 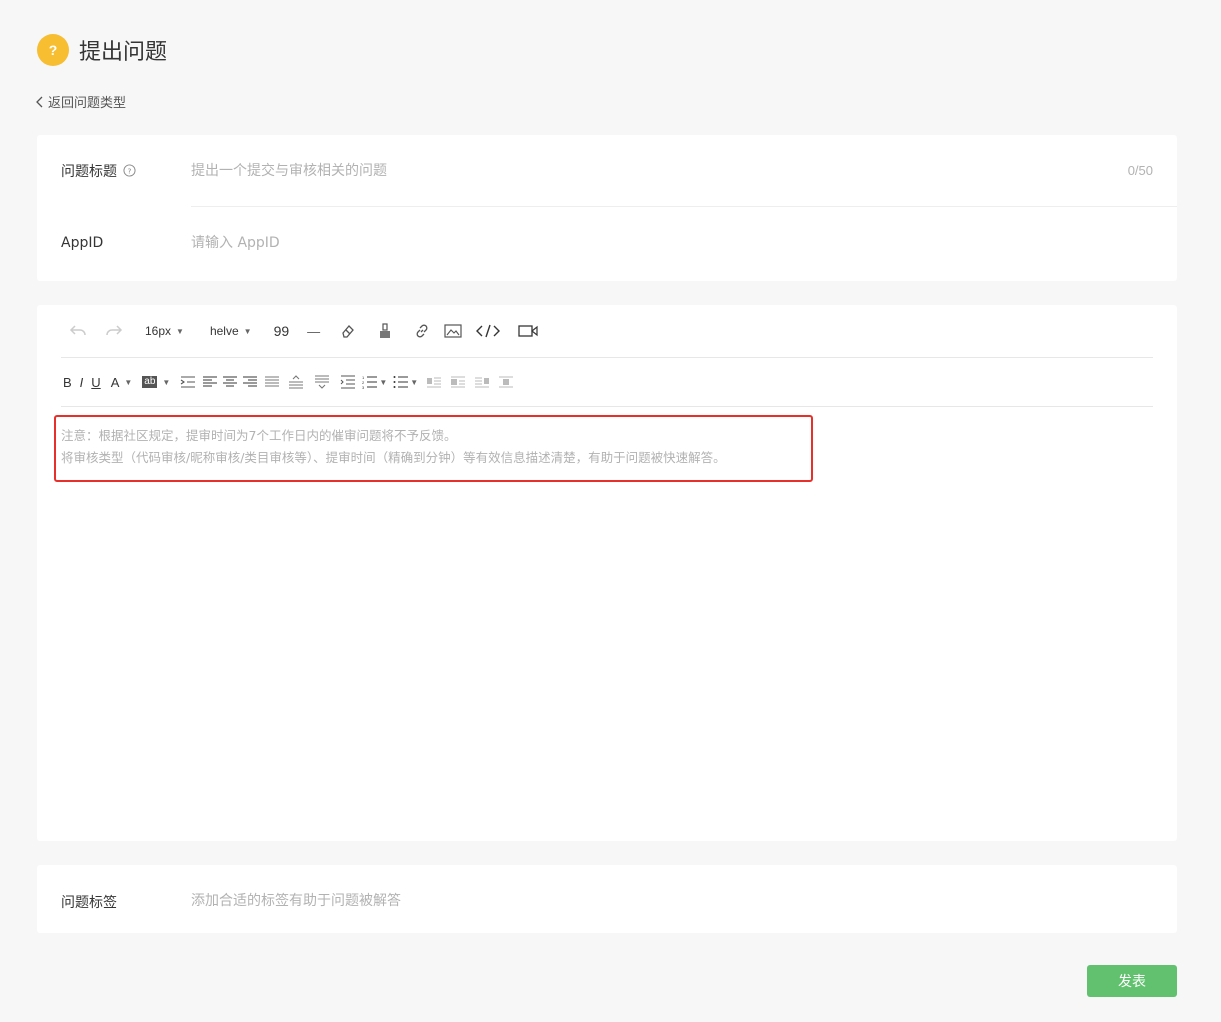 I want to click on line-spacing-icon, so click(x=348, y=382).